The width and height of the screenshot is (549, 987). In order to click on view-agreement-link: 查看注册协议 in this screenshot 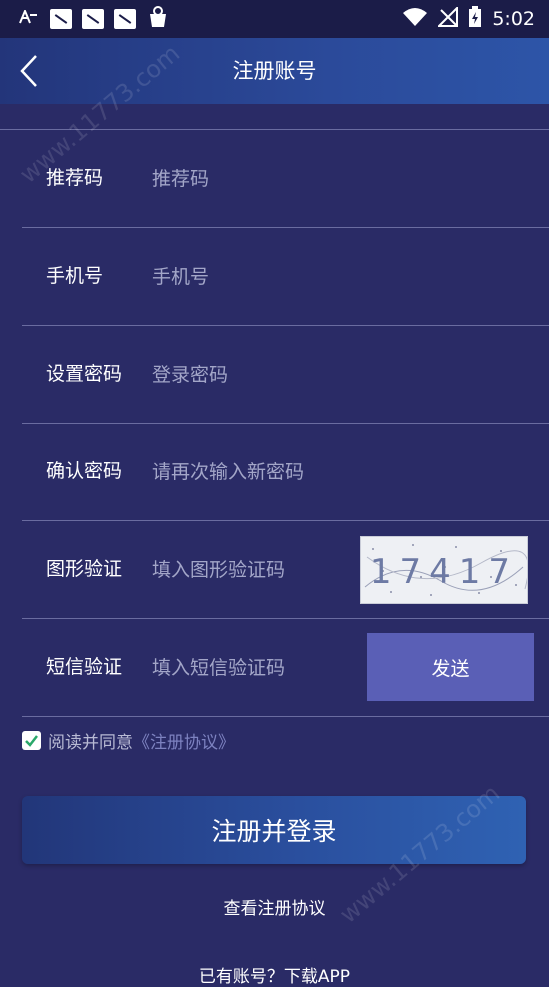, I will do `click(274, 906)`.